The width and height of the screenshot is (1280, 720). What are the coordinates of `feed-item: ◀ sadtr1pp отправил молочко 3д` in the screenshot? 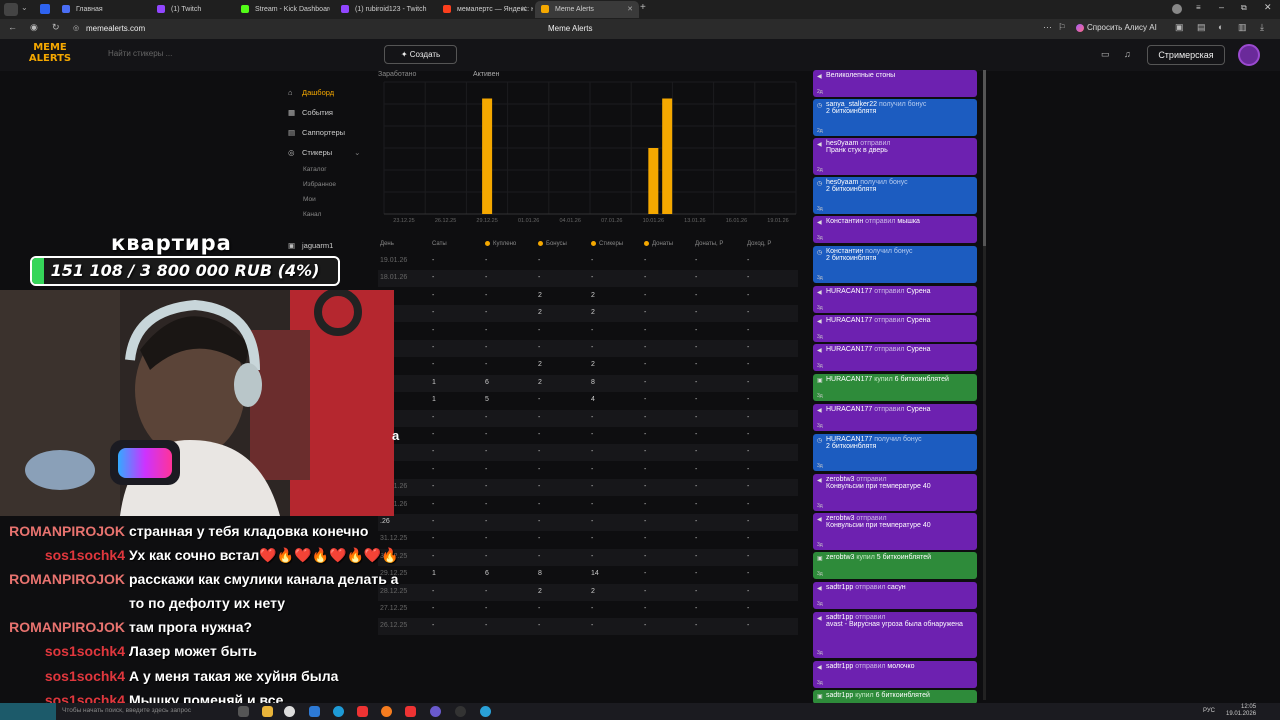 It's located at (895, 674).